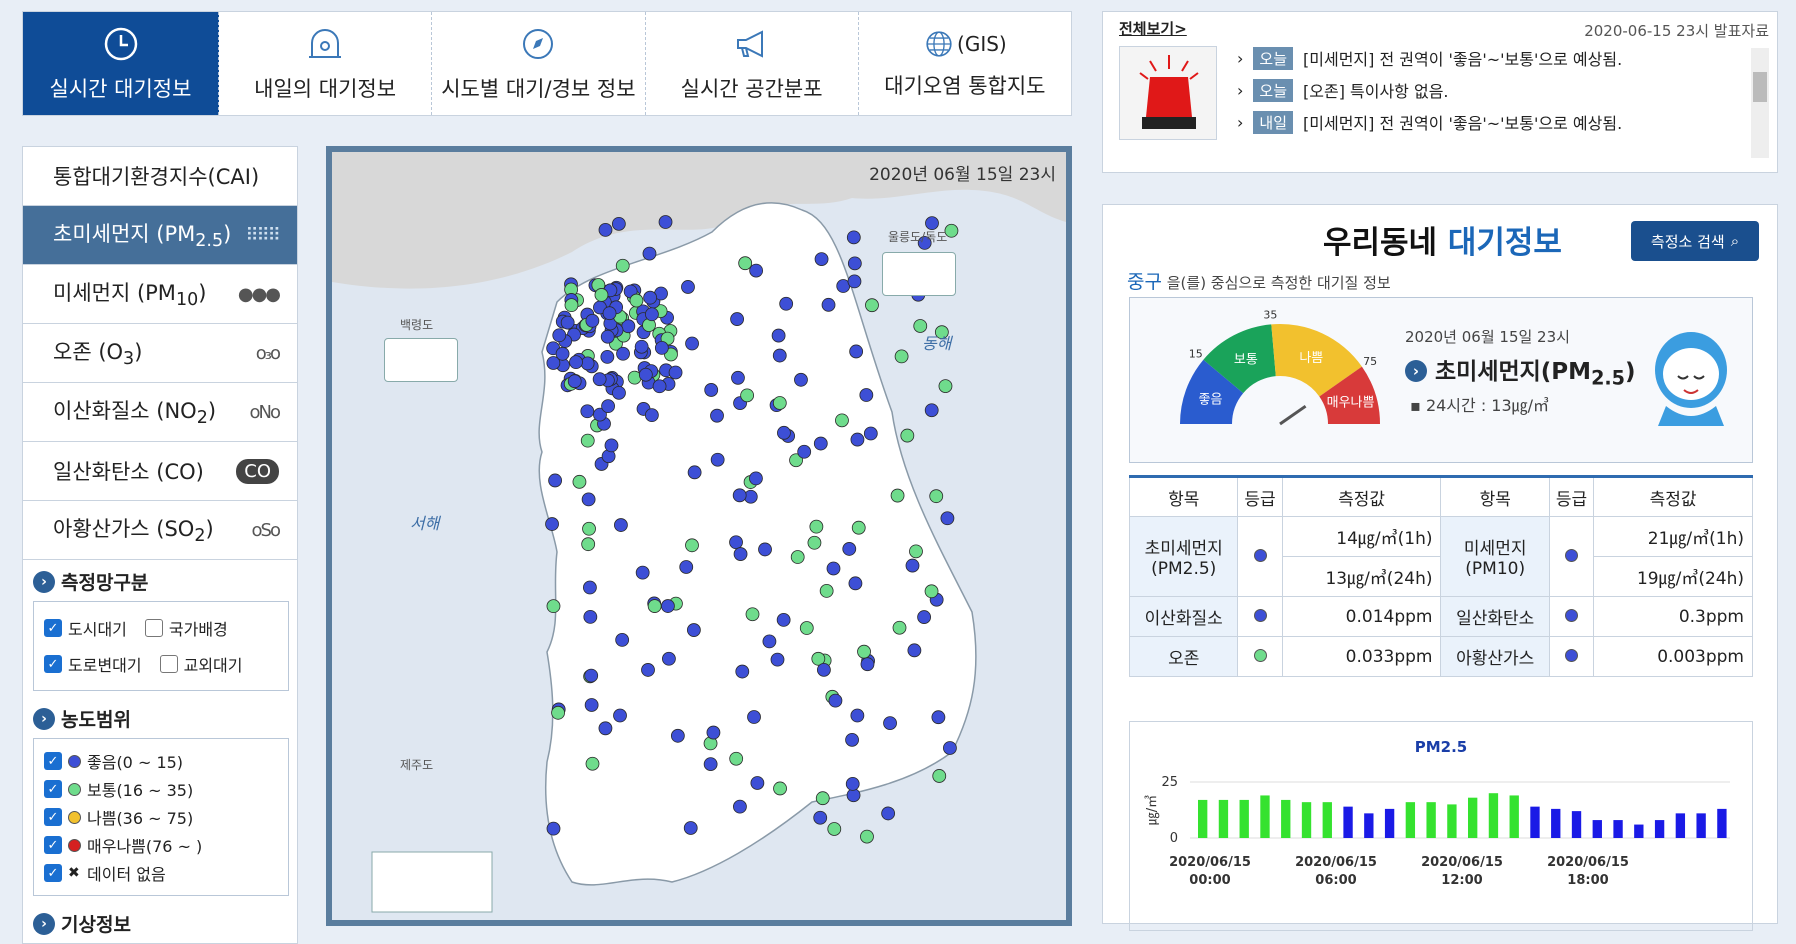 This screenshot has width=1796, height=944. Describe the element at coordinates (1429, 58) in the screenshot. I see `news-item: › 오늘 [미세먼지] 전 권역이 '좋음'~'보통'으로 예상됨.` at that location.